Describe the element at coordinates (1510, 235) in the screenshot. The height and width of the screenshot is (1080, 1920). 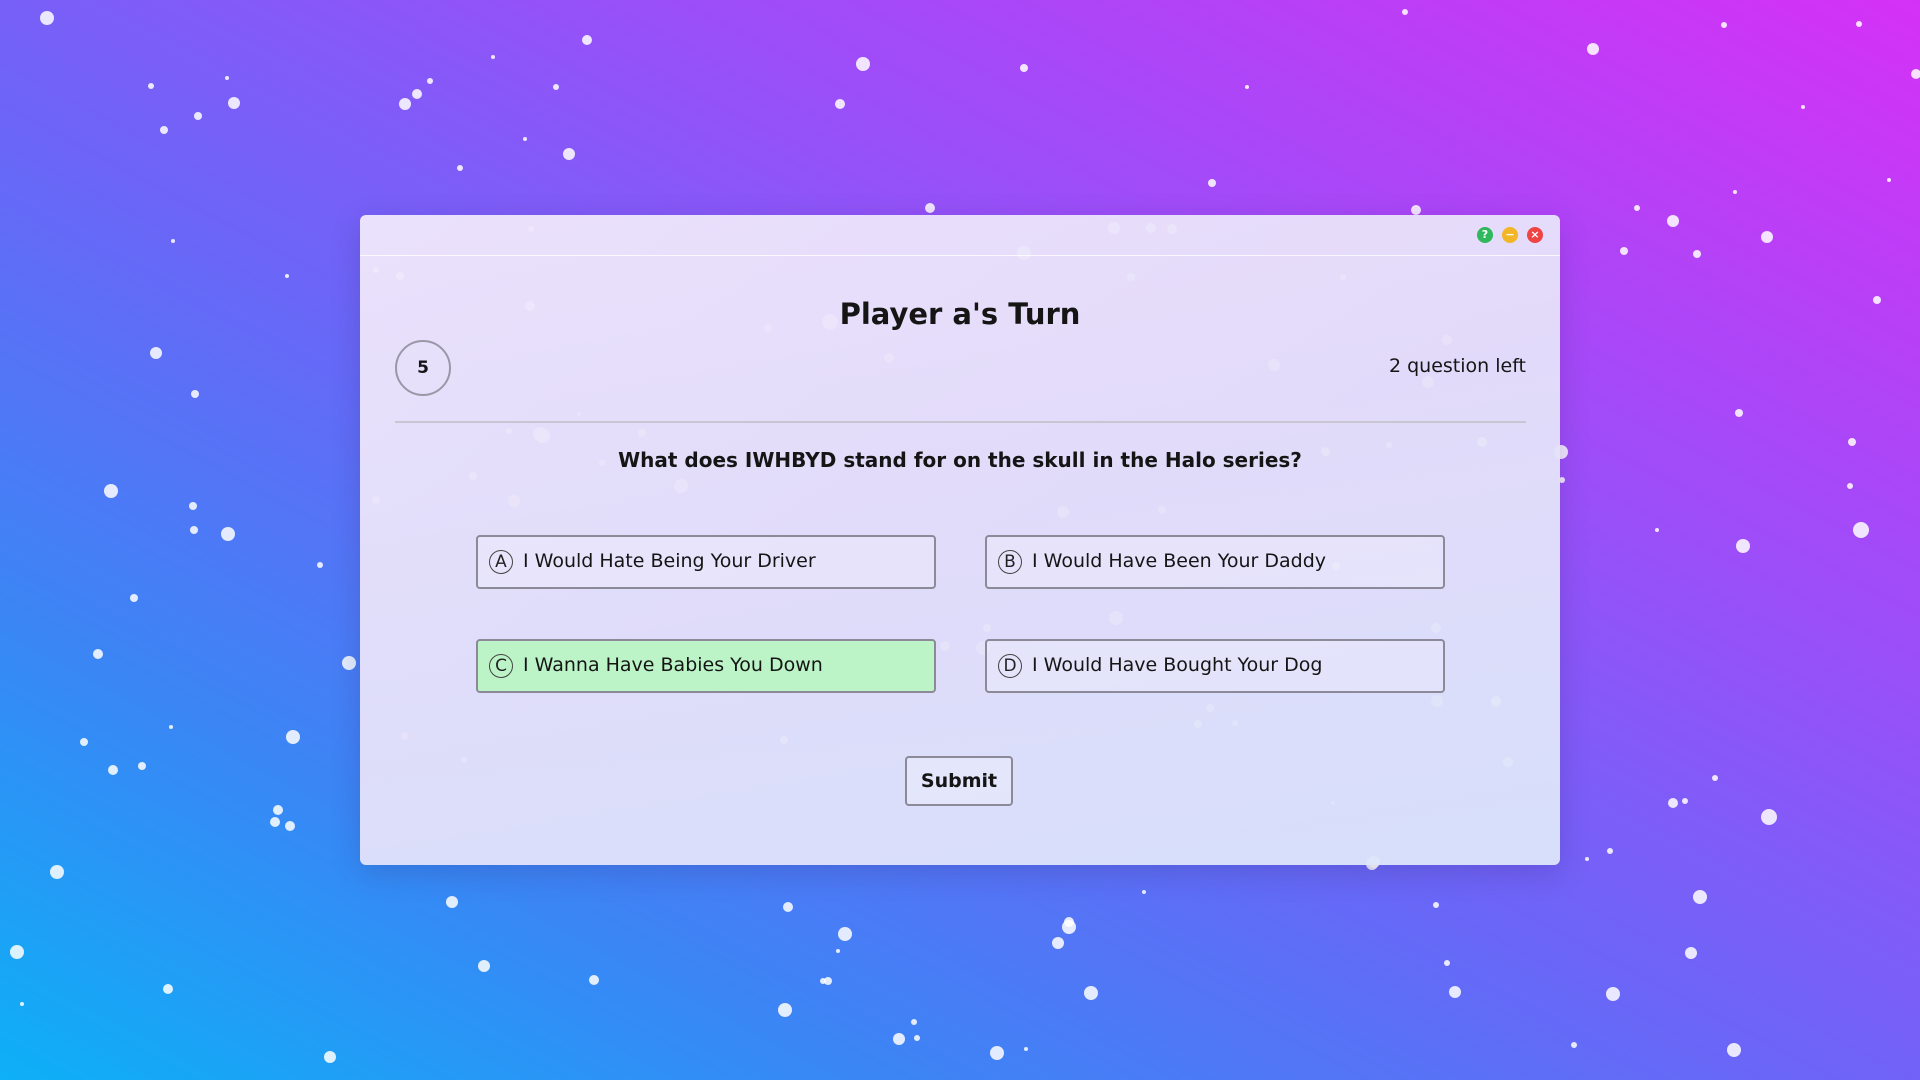
I see `minimize-icon: −` at that location.